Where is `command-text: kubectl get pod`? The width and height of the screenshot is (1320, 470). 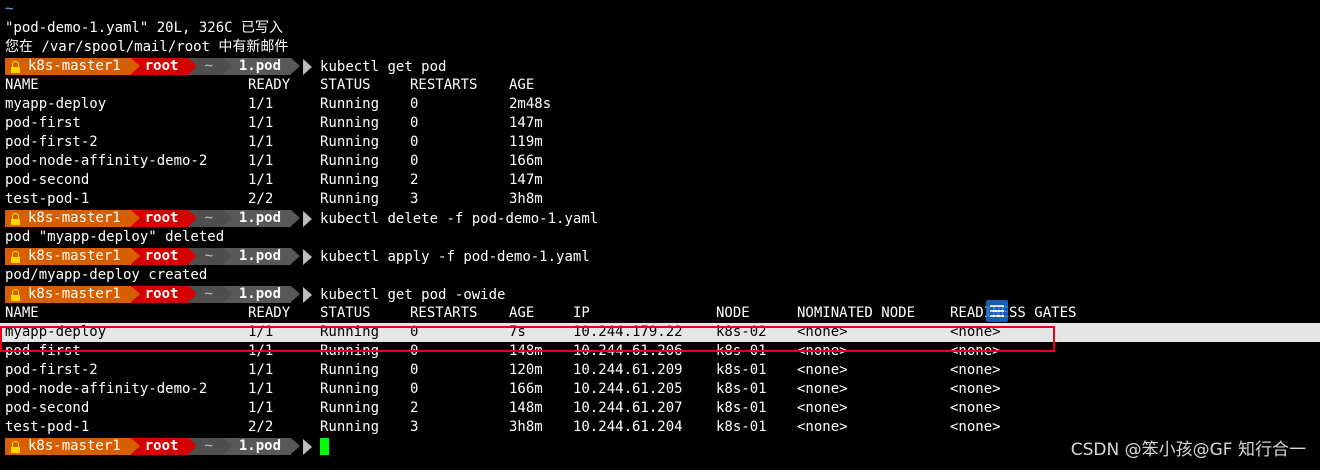 command-text: kubectl get pod is located at coordinates (383, 66).